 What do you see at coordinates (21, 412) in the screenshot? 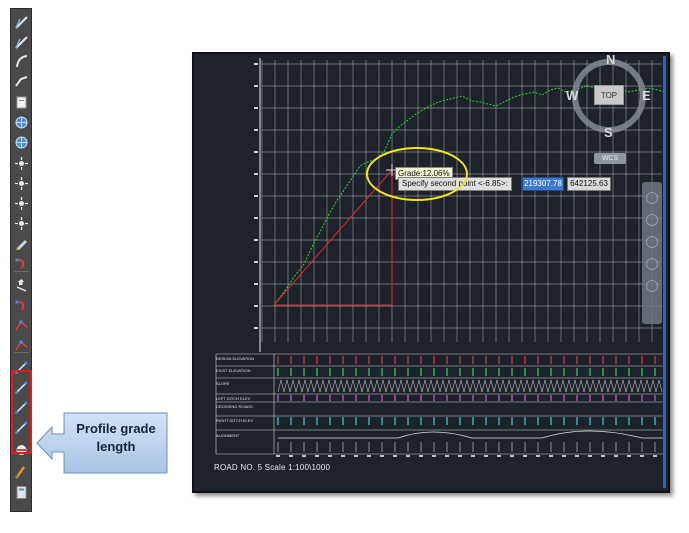
I see `profile-grade-tools-highlight` at bounding box center [21, 412].